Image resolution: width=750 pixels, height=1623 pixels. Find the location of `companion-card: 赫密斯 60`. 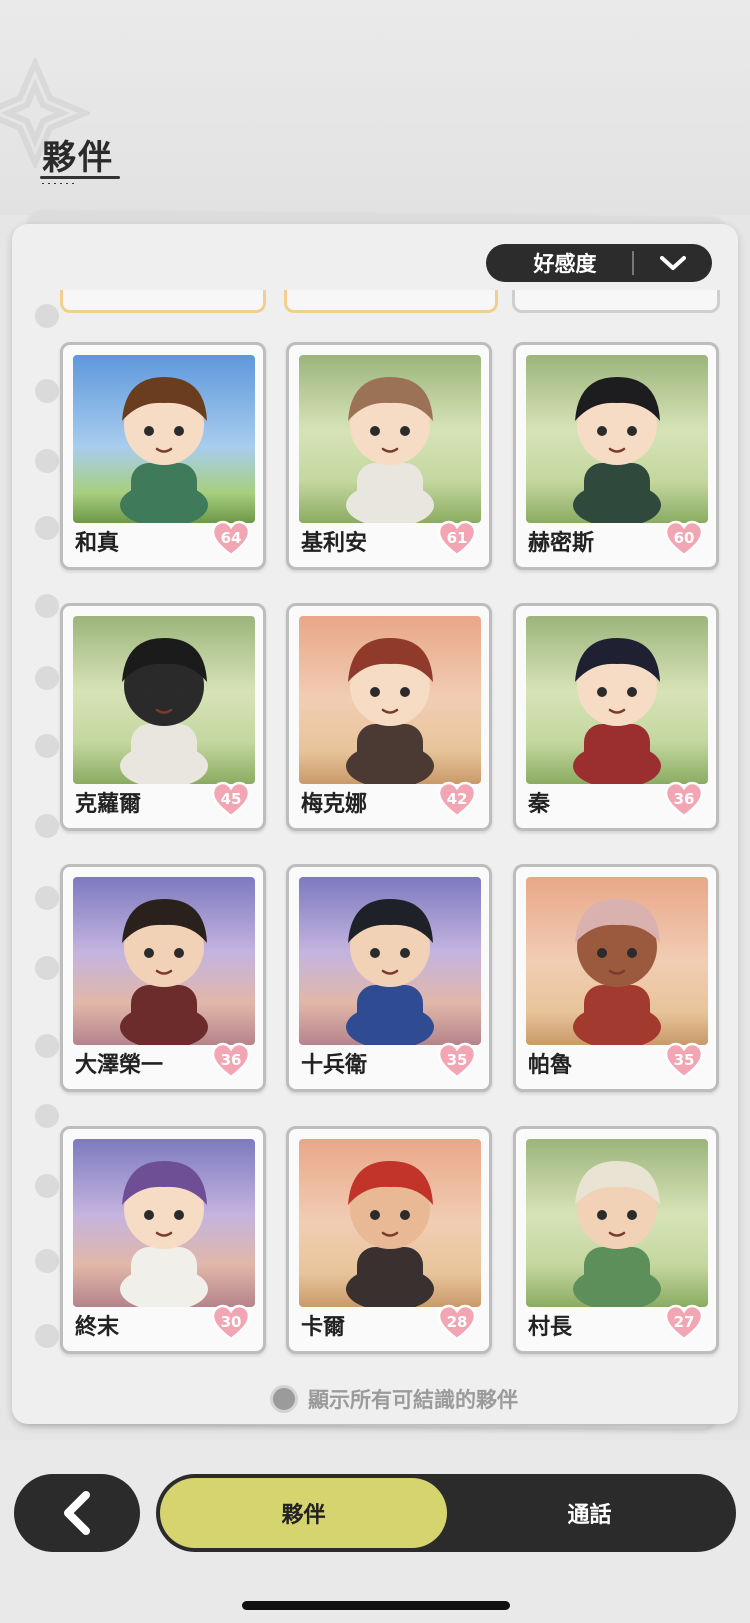

companion-card: 赫密斯 60 is located at coordinates (616, 456).